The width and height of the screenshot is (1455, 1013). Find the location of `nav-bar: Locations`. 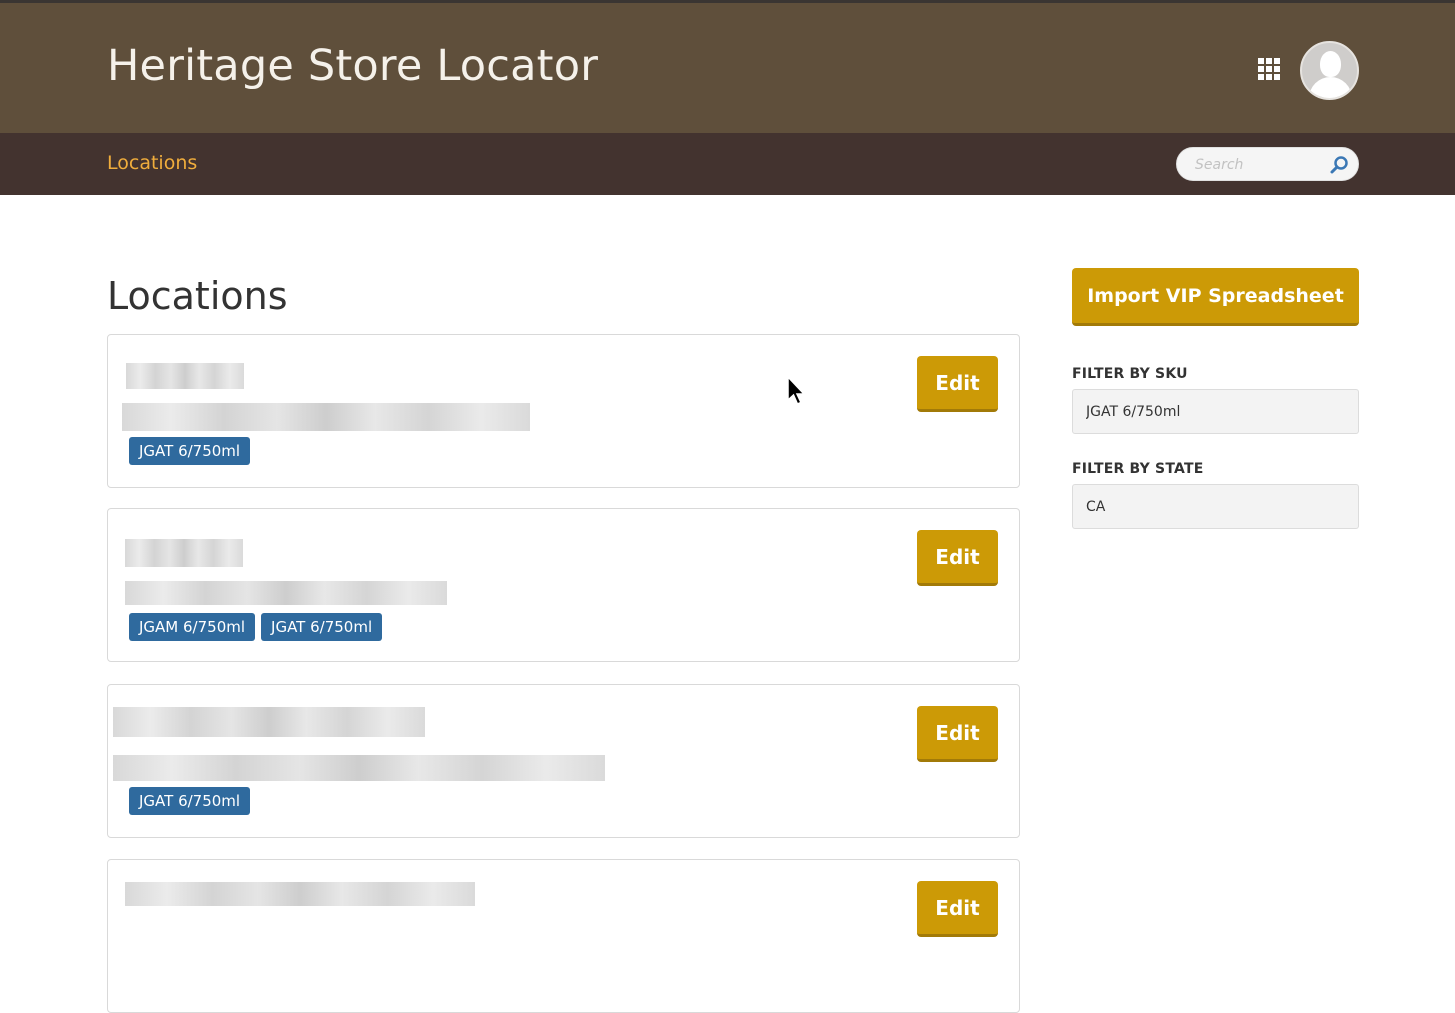

nav-bar: Locations is located at coordinates (727, 164).